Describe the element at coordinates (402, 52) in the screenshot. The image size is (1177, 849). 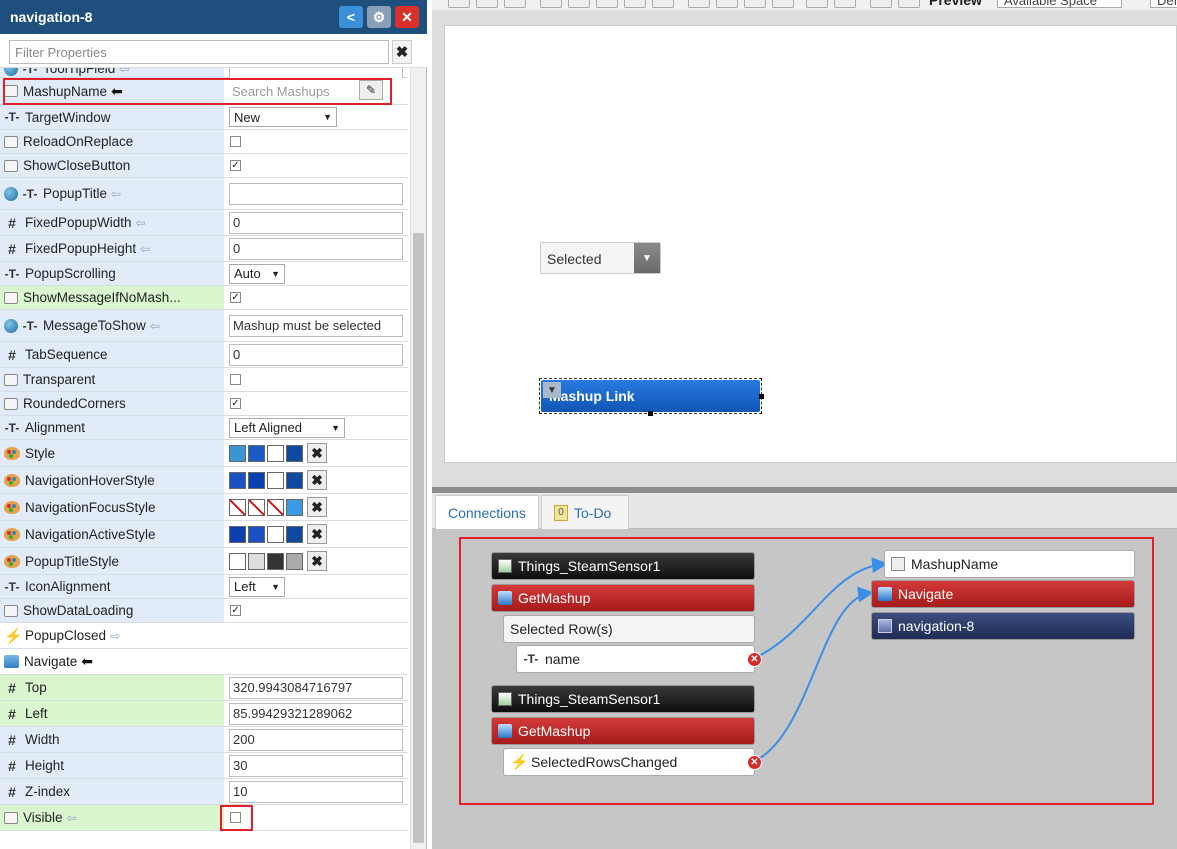
I see `clear-filter-icon: ✖` at that location.